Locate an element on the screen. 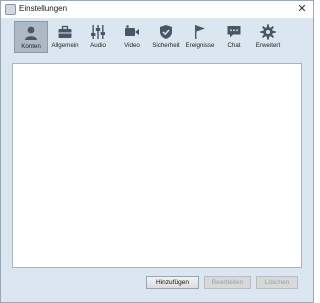 The width and height of the screenshot is (320, 303). equalizer-icon is located at coordinates (98, 32).